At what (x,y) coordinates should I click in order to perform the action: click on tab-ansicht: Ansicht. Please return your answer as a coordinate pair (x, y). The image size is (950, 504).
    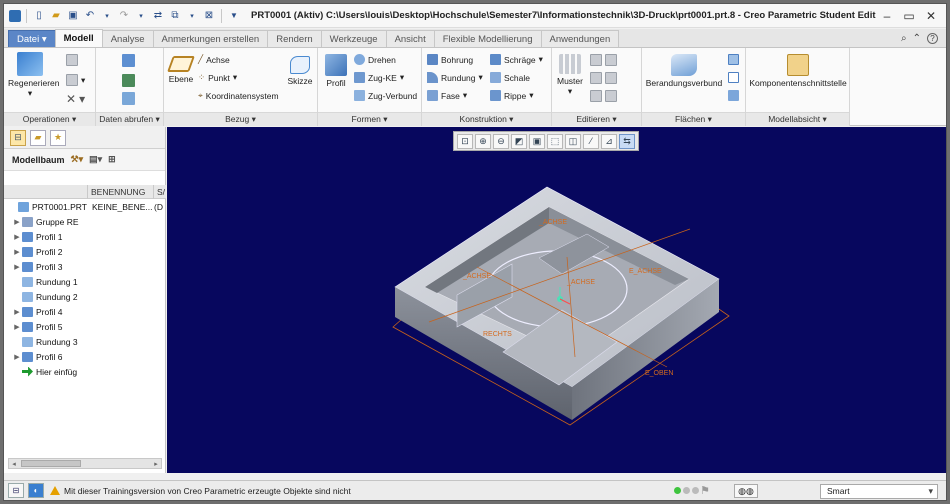
    Looking at the image, I should click on (410, 38).